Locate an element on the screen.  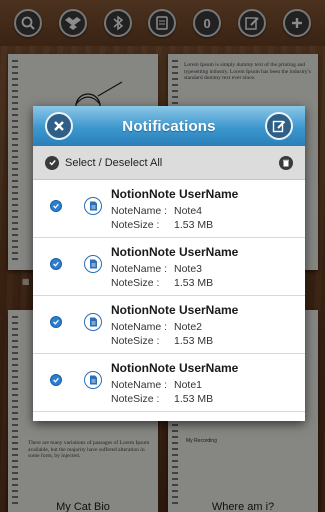
dialog-header: Notifications is located at coordinates (169, 126).